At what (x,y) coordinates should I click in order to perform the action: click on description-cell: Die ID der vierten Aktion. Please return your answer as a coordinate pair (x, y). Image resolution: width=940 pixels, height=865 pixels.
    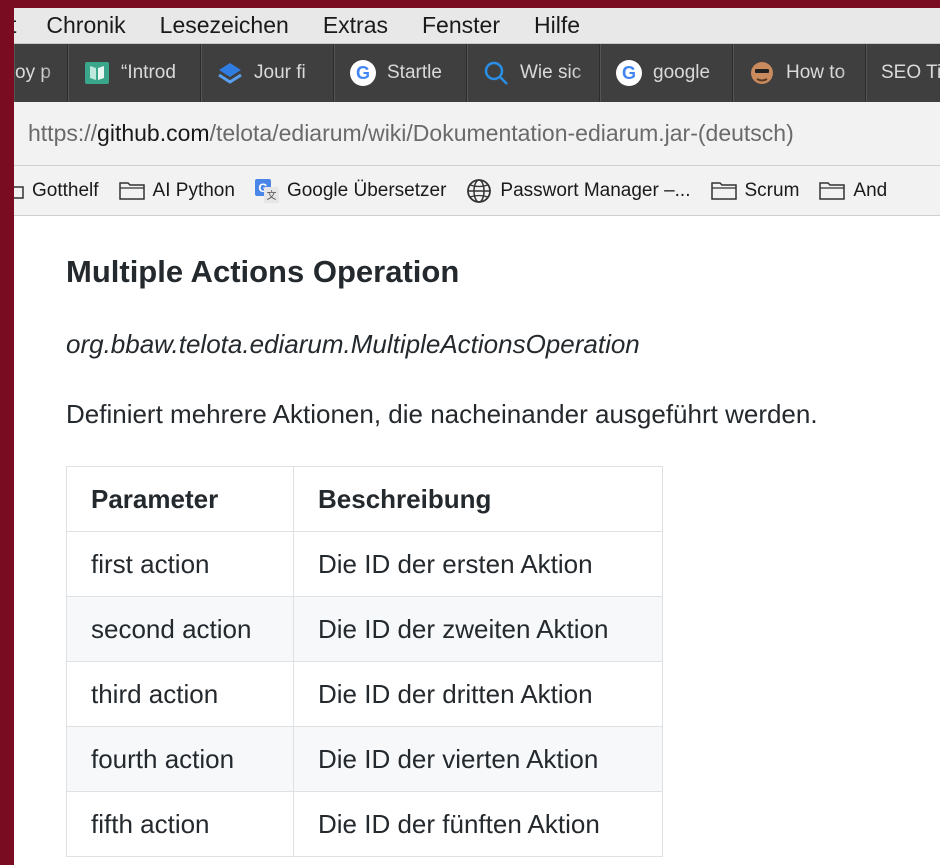
    Looking at the image, I should click on (478, 759).